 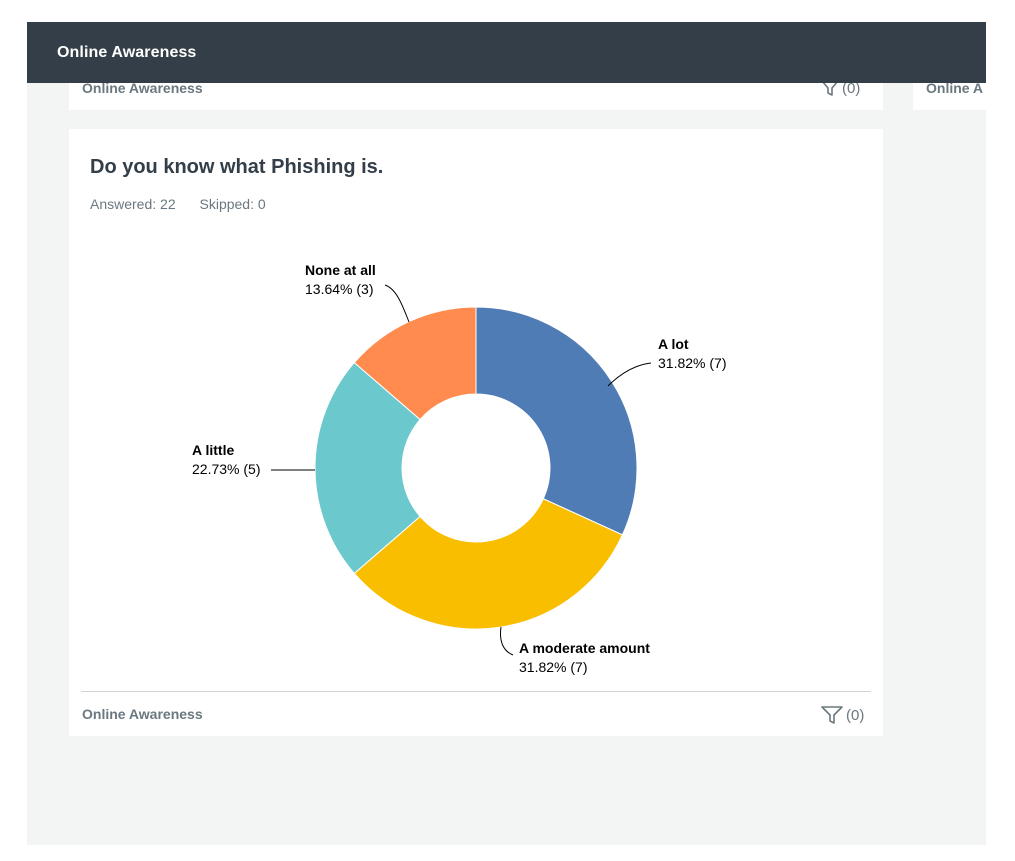 What do you see at coordinates (127, 52) in the screenshot?
I see `header-title: Online Awareness` at bounding box center [127, 52].